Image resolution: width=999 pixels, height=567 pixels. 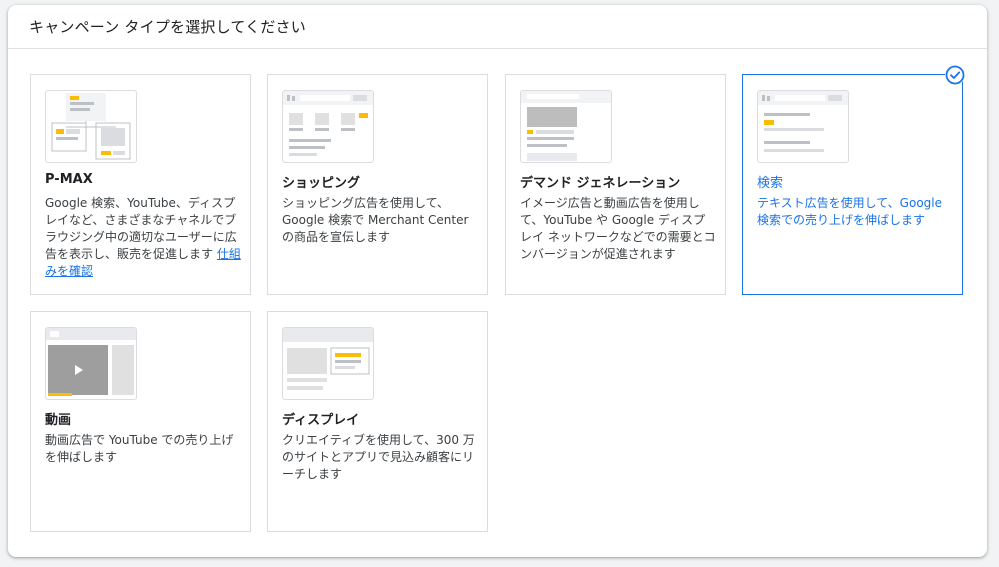 I want to click on card-description: 動画広告で YouTube での売り上げを伸ばします, so click(x=139, y=448).